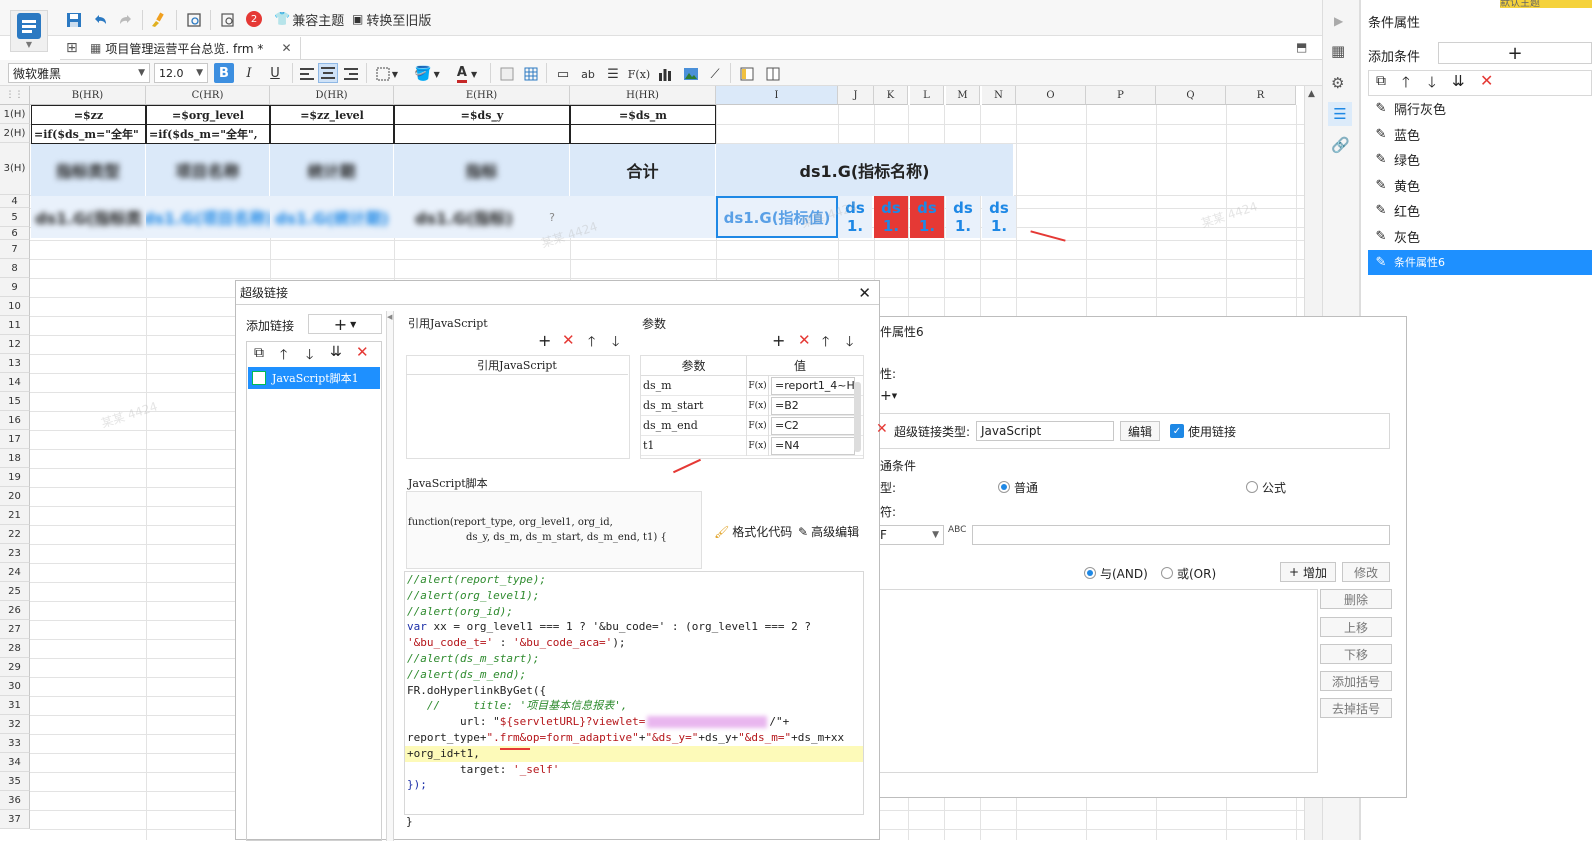 The width and height of the screenshot is (1592, 841). I want to click on param-row: t1 F(x) =N4, so click(752, 445).